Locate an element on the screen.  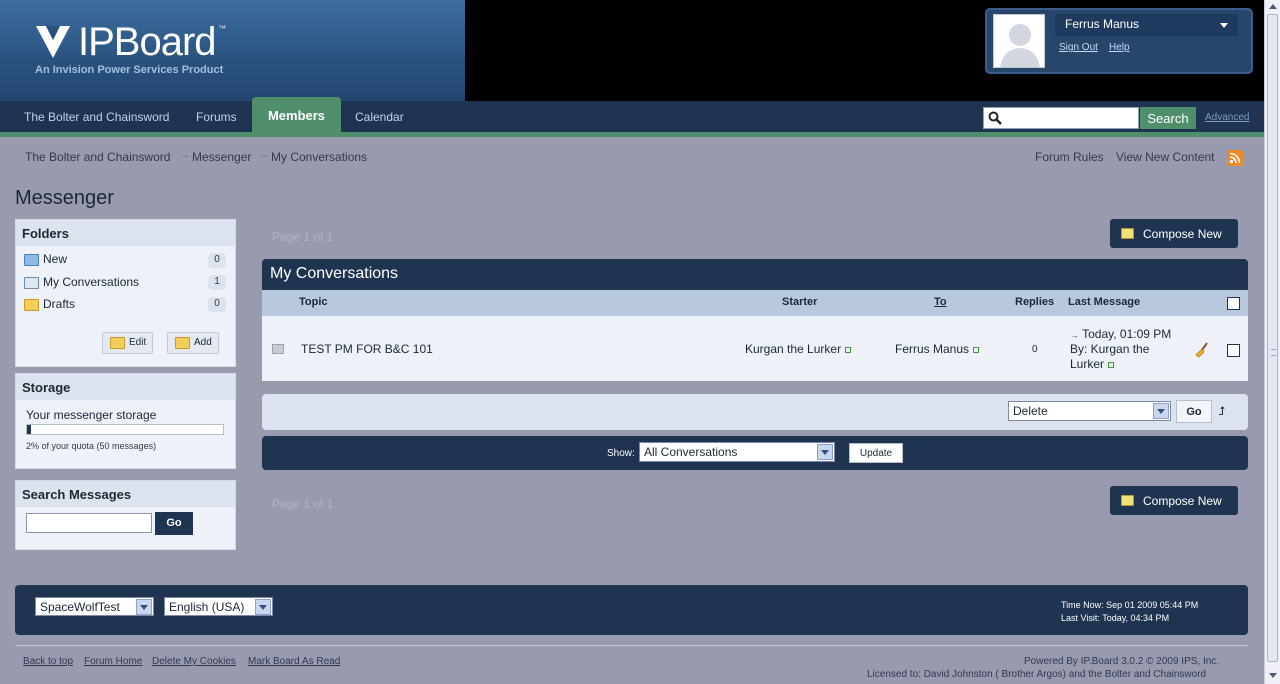
arrow-right-icon: → is located at coordinates (1074, 335).